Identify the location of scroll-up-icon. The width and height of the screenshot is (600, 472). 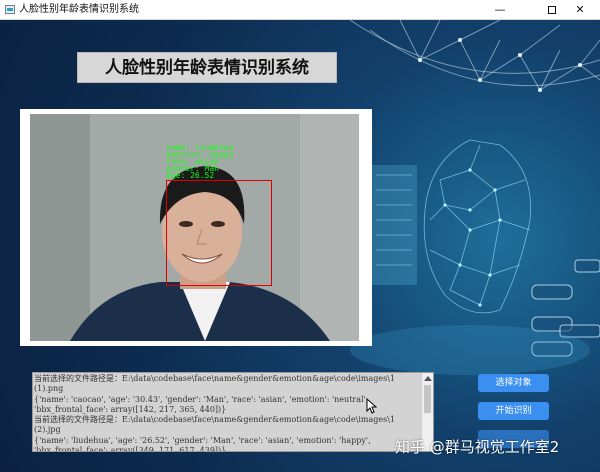
(428, 378).